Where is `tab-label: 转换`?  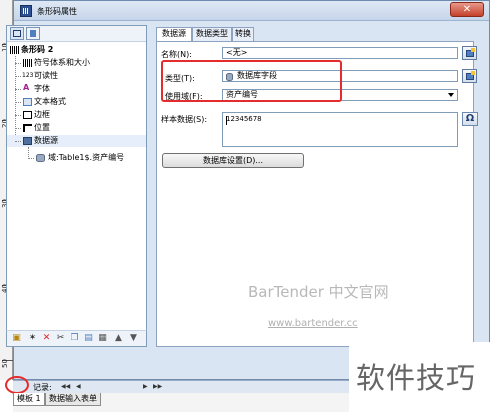
tab-label: 转换 is located at coordinates (243, 33).